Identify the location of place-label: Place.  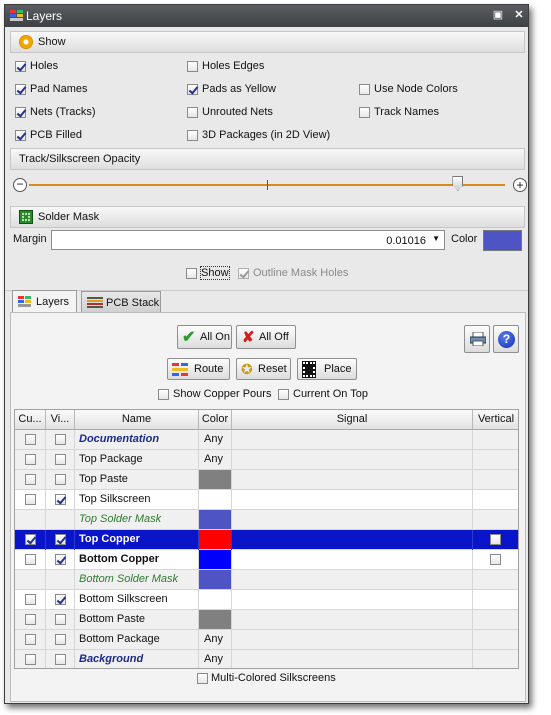
(338, 369).